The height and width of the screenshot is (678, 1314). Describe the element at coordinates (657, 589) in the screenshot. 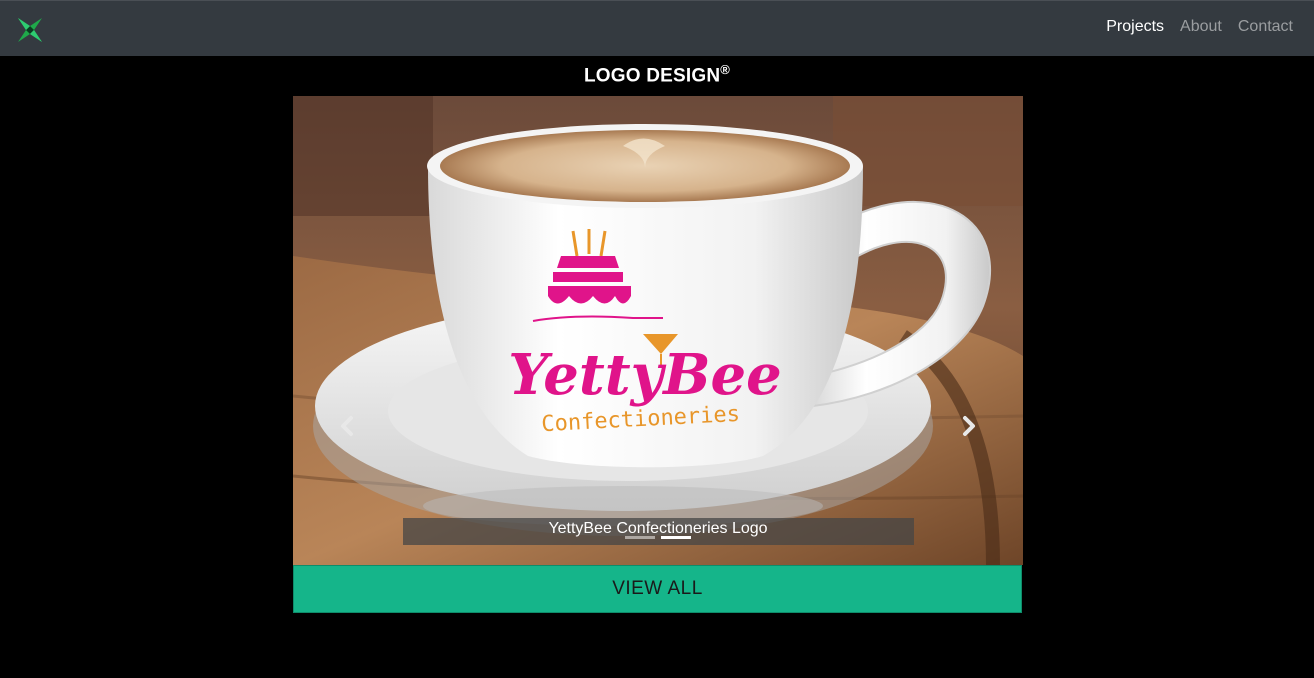

I see `view-all-button: VIEW ALL` at that location.